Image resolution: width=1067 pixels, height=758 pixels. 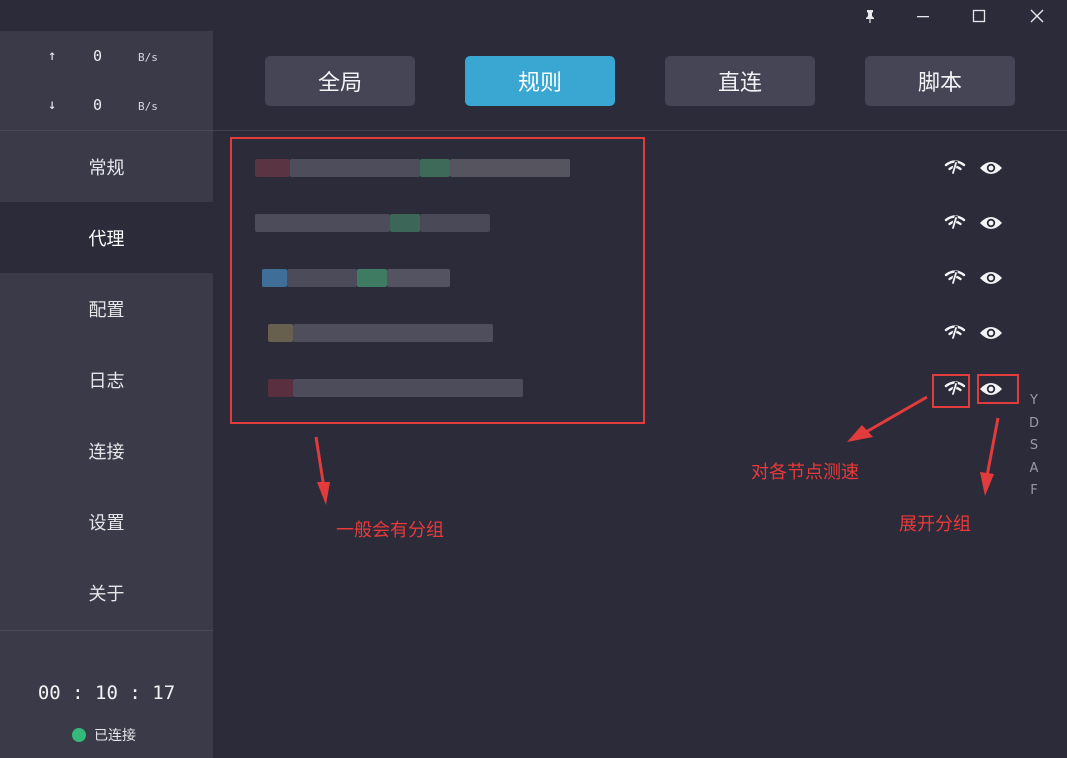 I want to click on maximize-icon, so click(x=979, y=15).